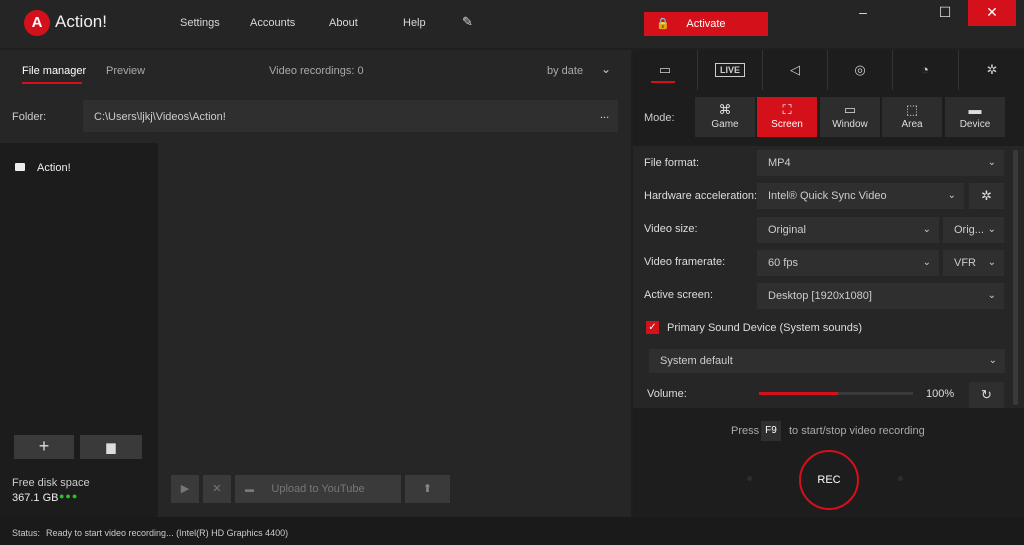 The height and width of the screenshot is (545, 1024). What do you see at coordinates (125, 71) in the screenshot?
I see `tab-preview: Preview` at bounding box center [125, 71].